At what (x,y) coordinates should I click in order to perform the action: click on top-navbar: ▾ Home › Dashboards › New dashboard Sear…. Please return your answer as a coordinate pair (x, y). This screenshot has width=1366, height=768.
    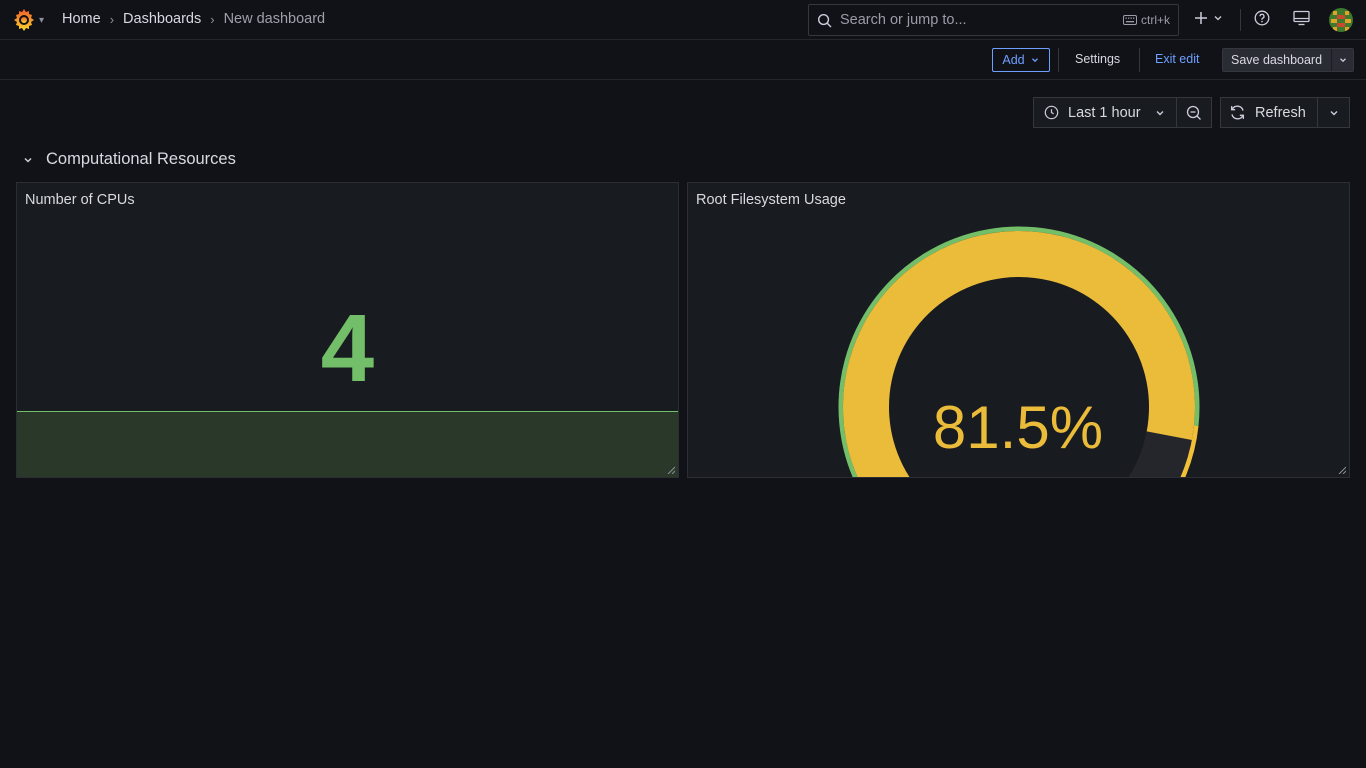
    Looking at the image, I should click on (683, 20).